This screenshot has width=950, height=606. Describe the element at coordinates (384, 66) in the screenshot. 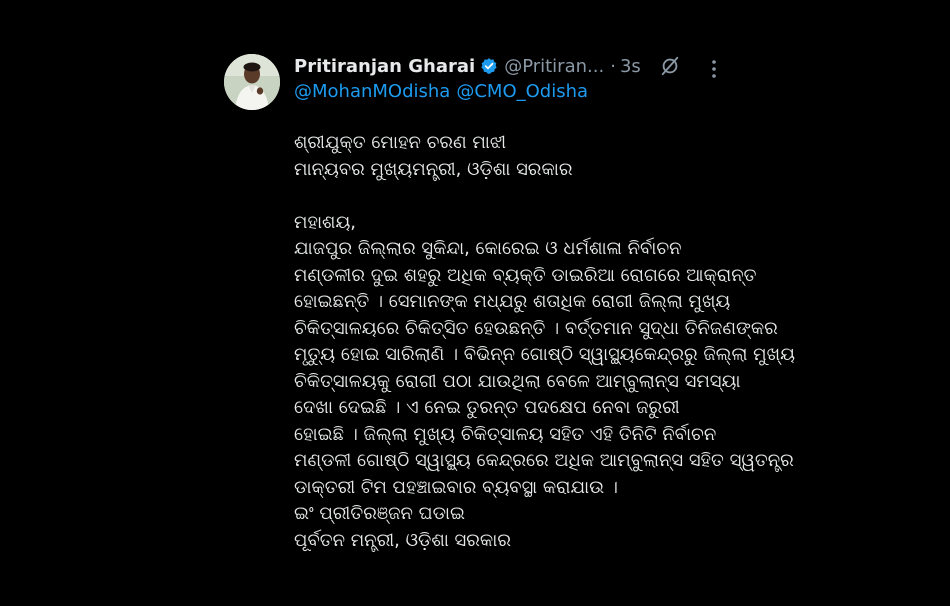

I see `author-name: Pritiranjan Gharai` at that location.